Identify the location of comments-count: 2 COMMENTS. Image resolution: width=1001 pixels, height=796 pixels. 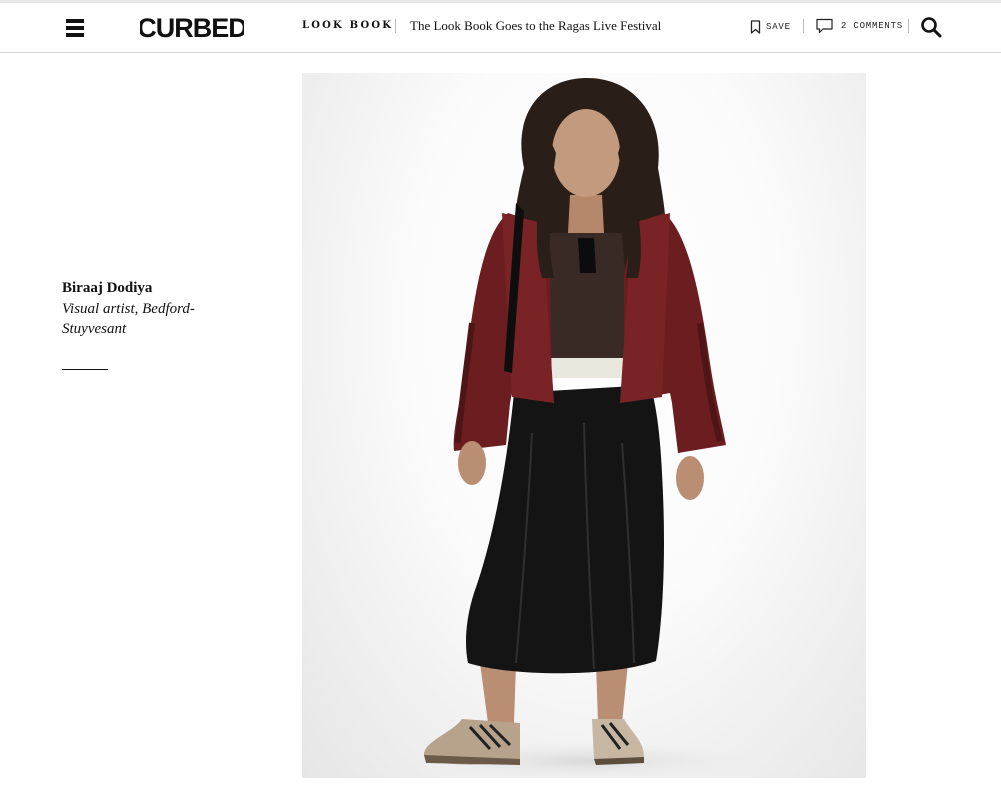
(872, 26).